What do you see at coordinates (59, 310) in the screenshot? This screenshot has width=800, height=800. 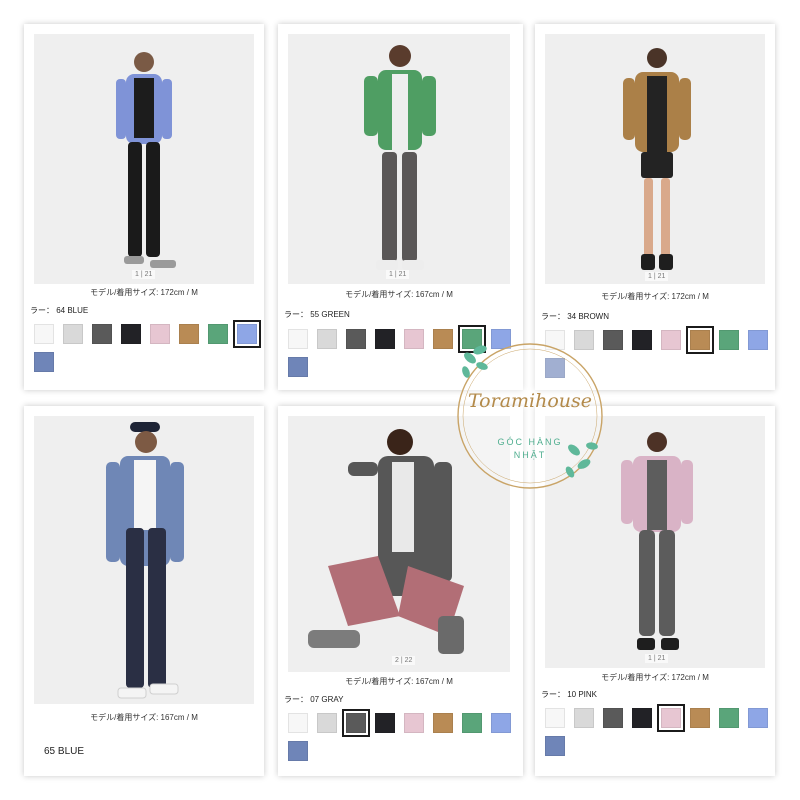 I see `color-label: ラー： 64 BLUE` at bounding box center [59, 310].